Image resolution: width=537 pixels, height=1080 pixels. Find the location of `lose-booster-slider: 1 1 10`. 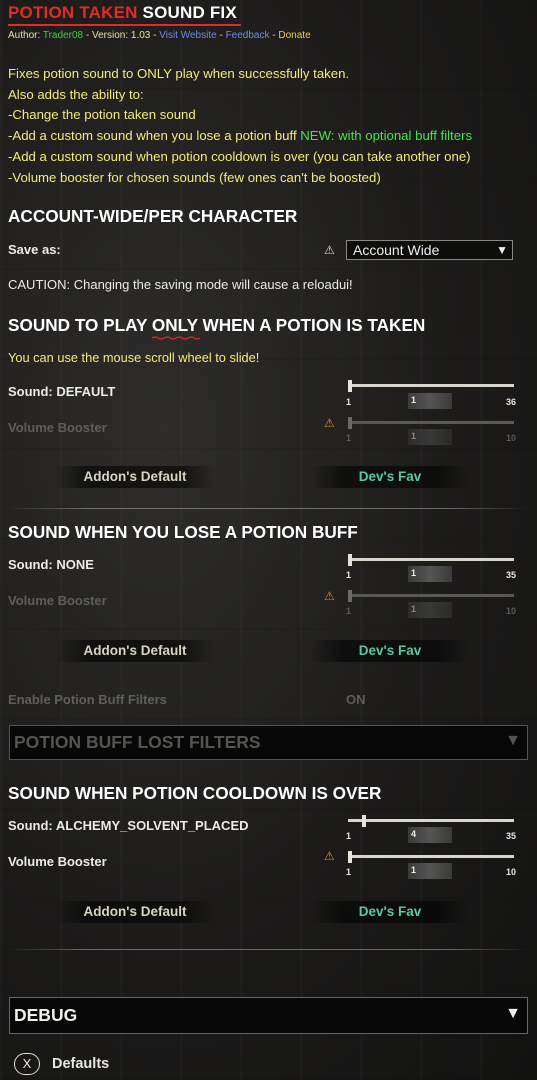

lose-booster-slider: 1 1 10 is located at coordinates (431, 605).